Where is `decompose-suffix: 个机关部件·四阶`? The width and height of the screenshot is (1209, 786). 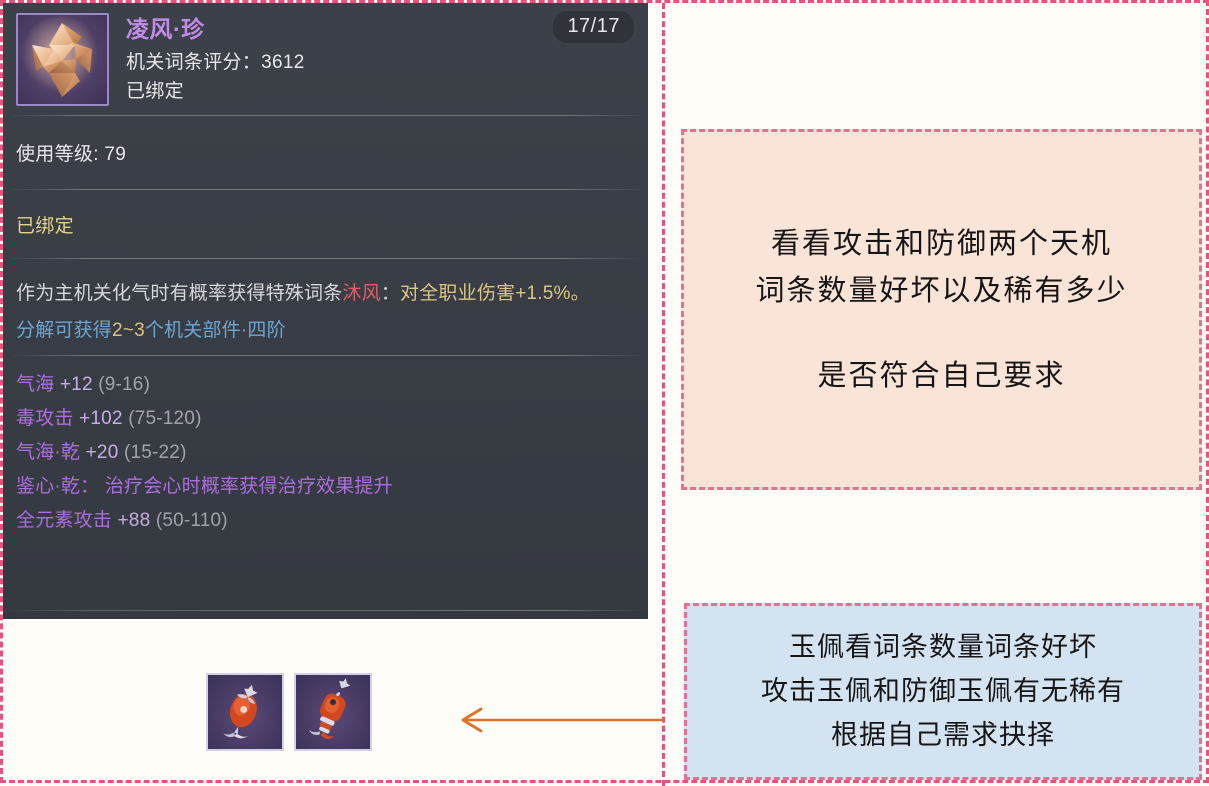 decompose-suffix: 个机关部件·四阶 is located at coordinates (215, 330).